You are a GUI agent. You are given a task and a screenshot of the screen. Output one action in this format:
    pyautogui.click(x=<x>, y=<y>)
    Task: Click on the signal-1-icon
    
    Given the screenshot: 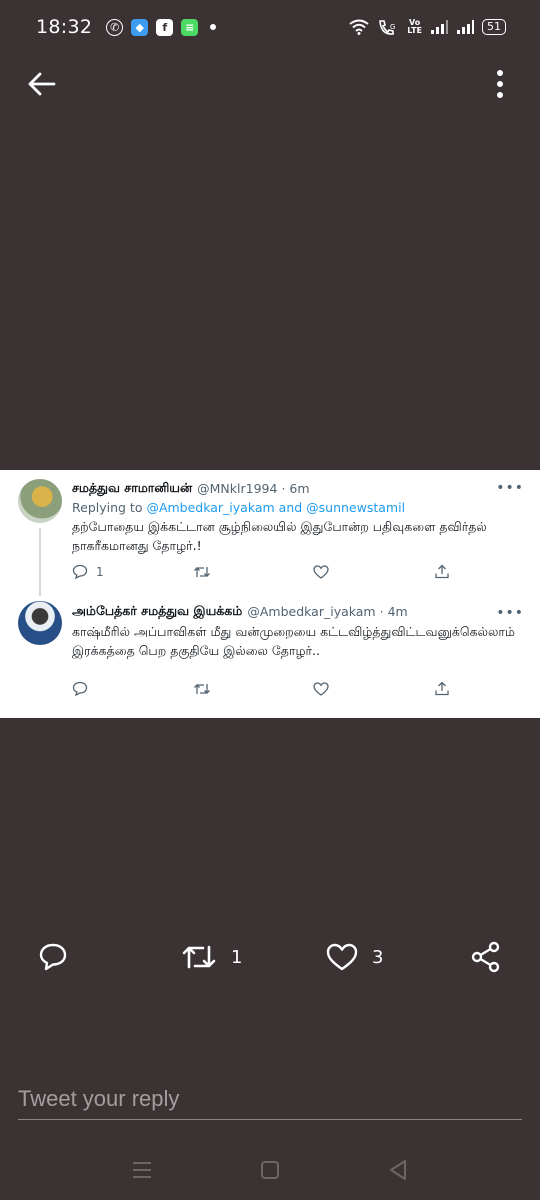 What is the action you would take?
    pyautogui.click(x=439, y=27)
    